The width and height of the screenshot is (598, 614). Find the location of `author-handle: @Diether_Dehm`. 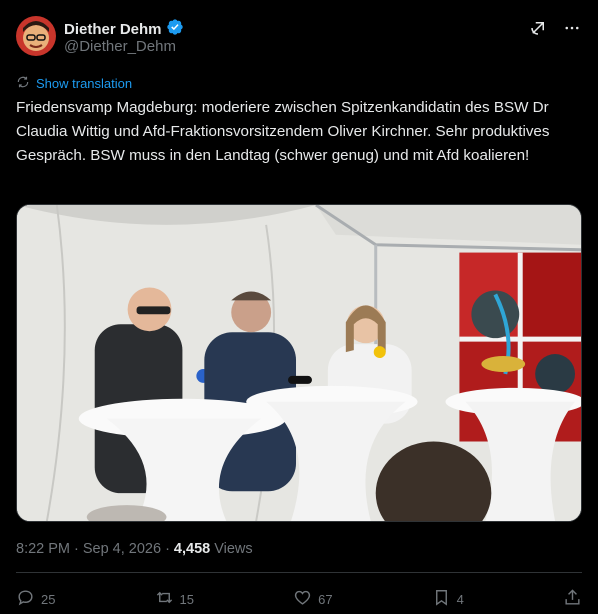

author-handle: @Diether_Dehm is located at coordinates (120, 46).